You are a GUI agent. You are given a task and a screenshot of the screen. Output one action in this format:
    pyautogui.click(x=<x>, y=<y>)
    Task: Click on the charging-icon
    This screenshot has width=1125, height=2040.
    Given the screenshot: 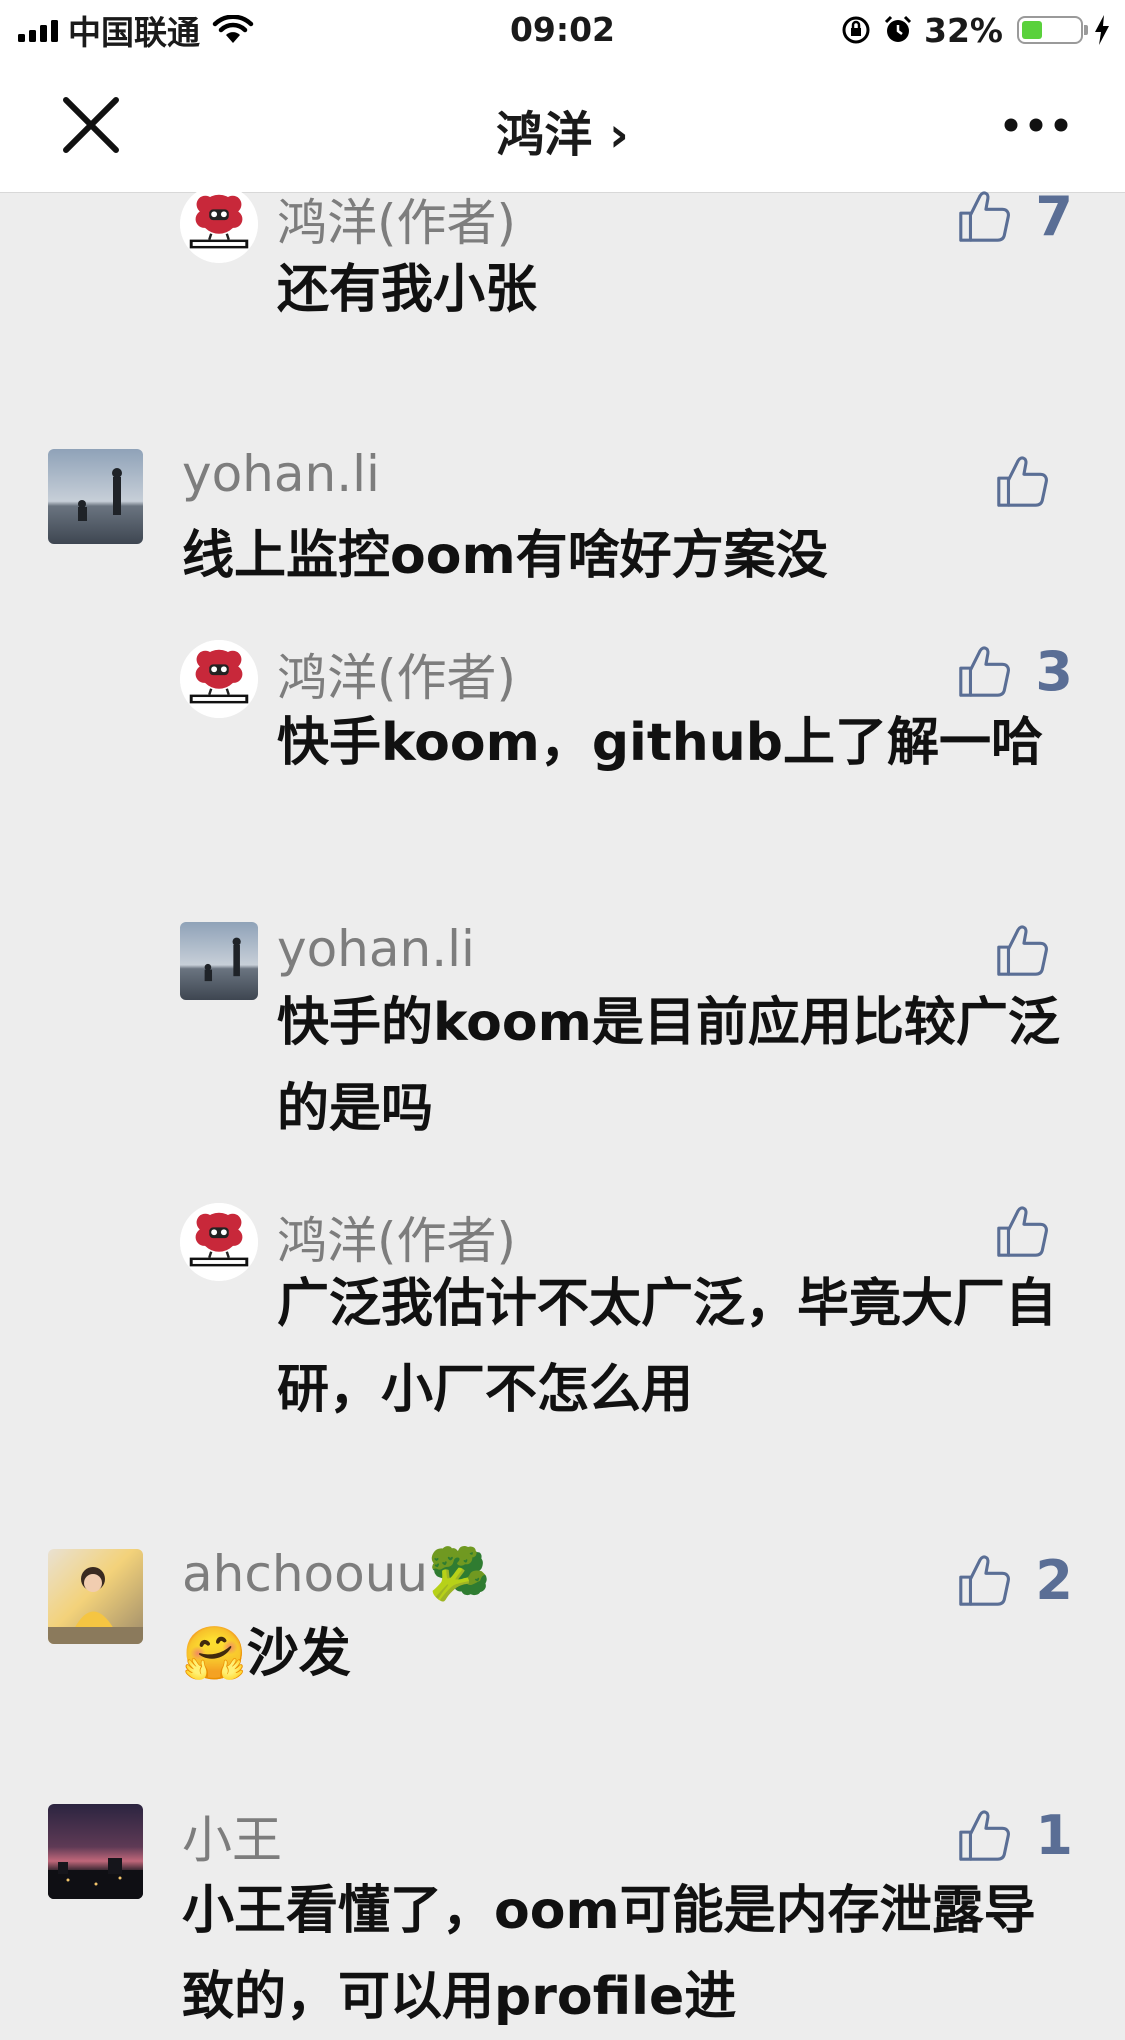 What is the action you would take?
    pyautogui.click(x=1102, y=30)
    